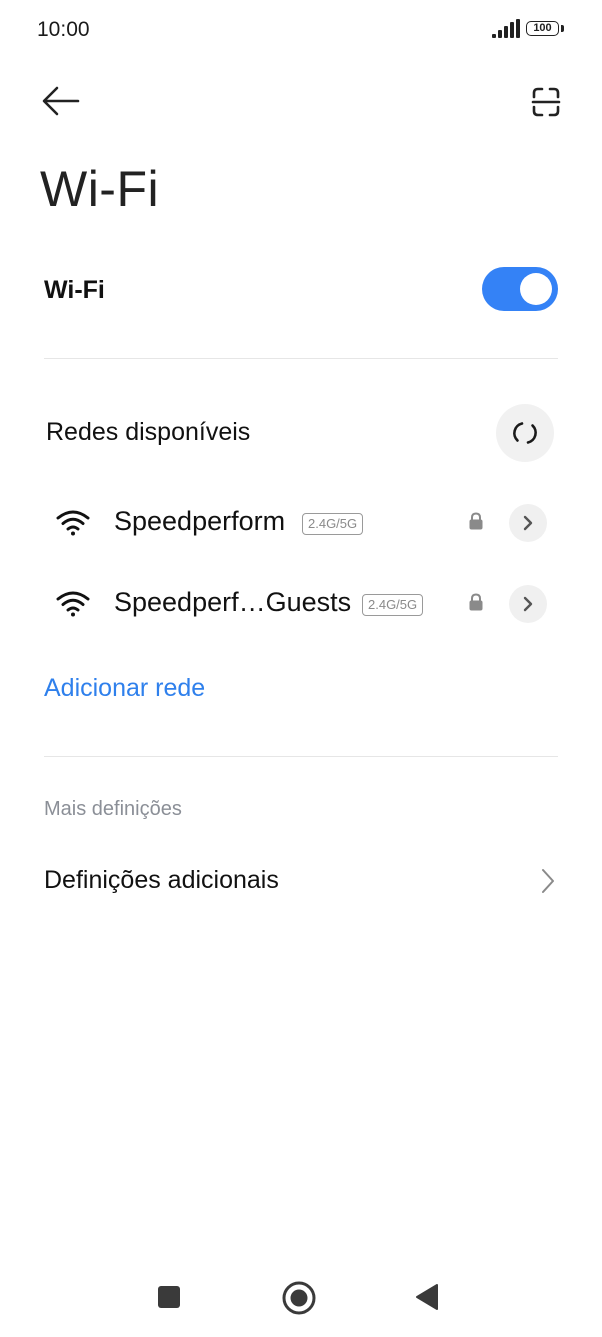 This screenshot has height=1337, width=602. I want to click on back-button, so click(61, 101).